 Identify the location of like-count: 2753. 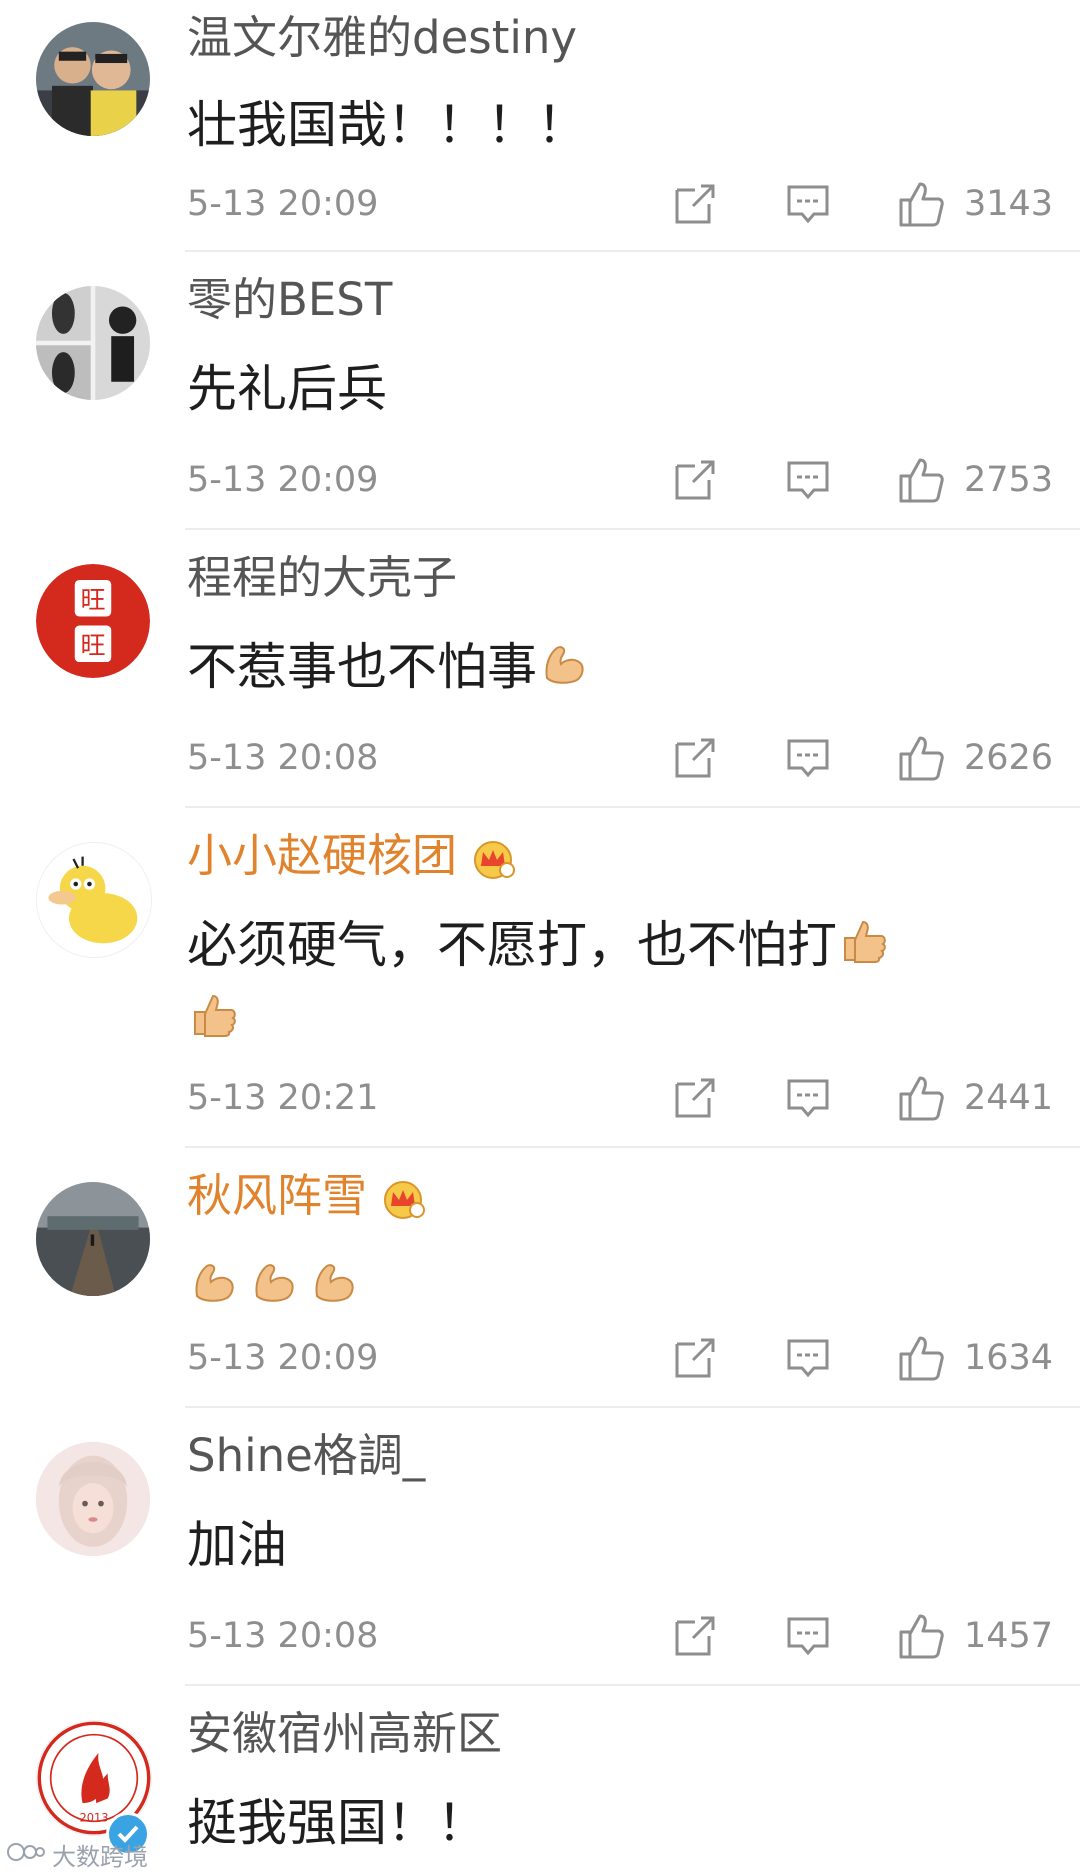
(1009, 480).